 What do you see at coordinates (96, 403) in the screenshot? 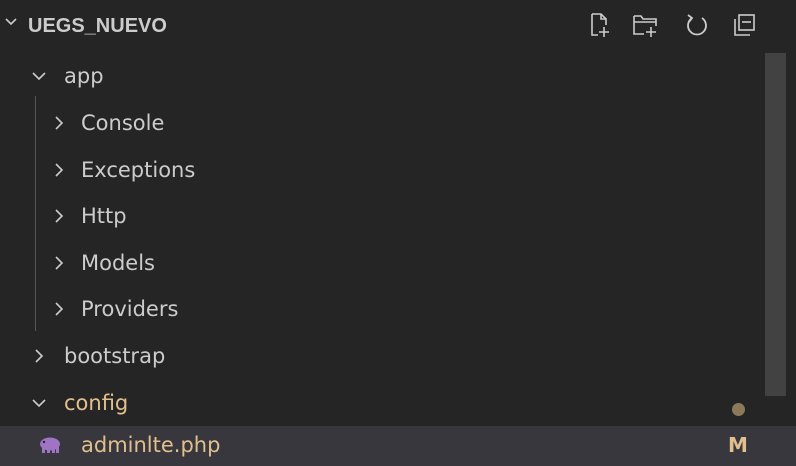
I see `tree-item-label: config` at bounding box center [96, 403].